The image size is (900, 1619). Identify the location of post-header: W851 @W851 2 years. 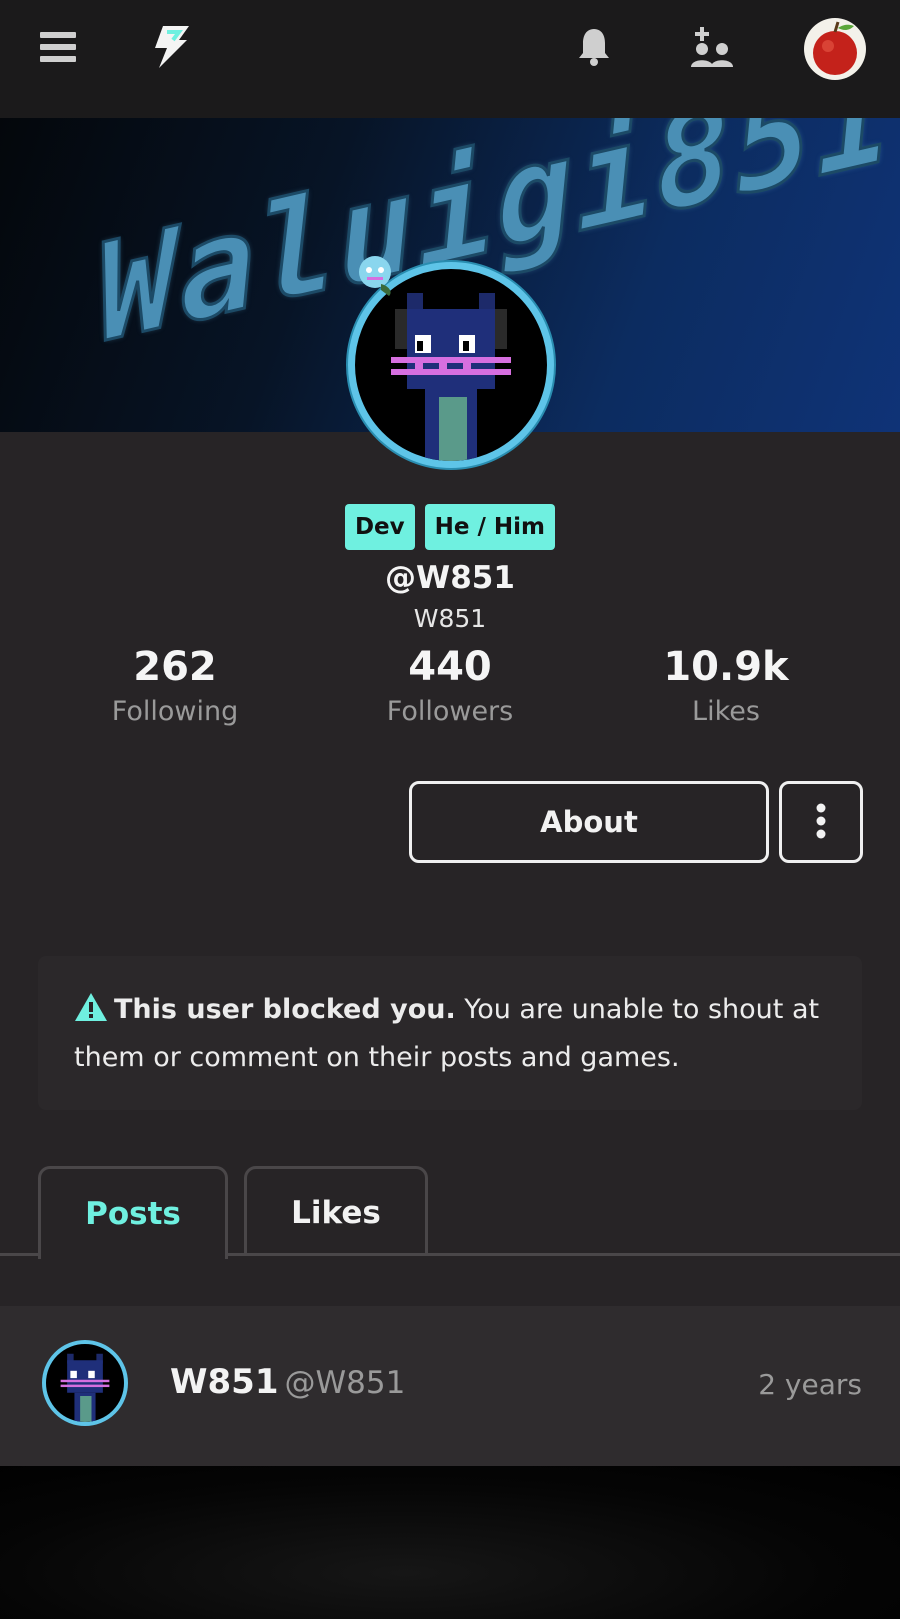
(450, 1386).